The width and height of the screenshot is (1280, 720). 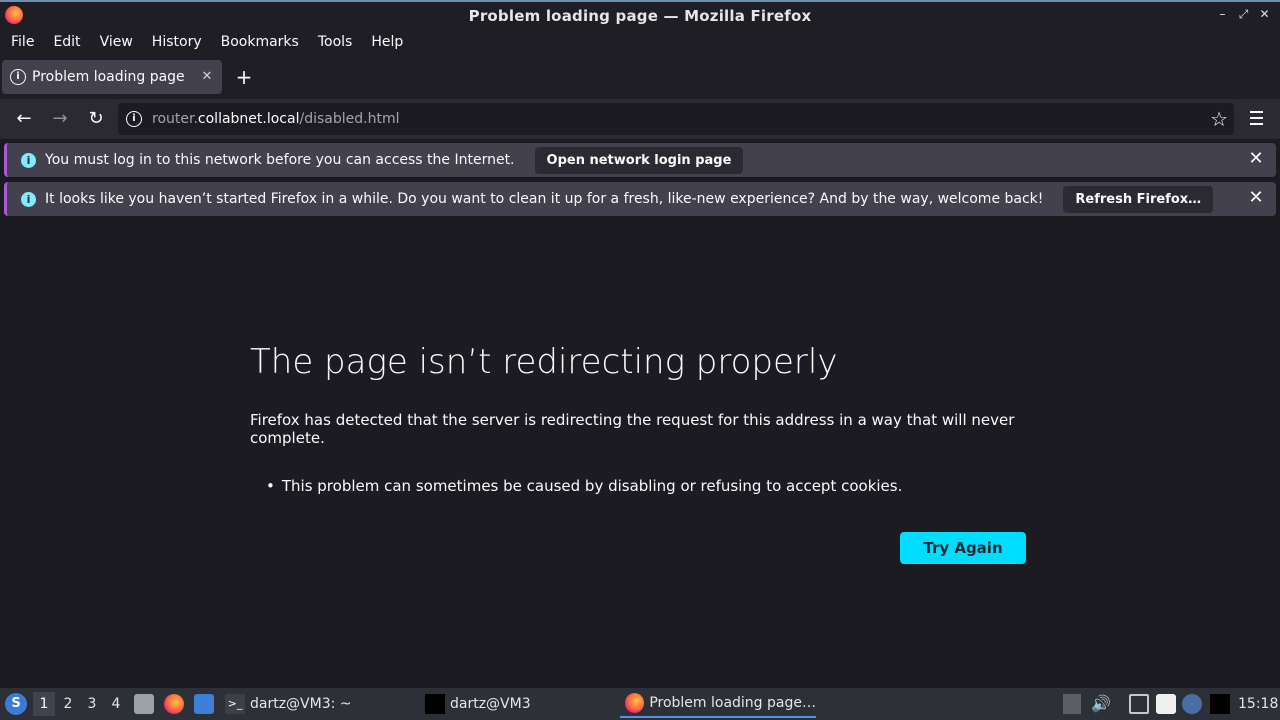 I want to click on app-menu-icon, so click(x=1256, y=119).